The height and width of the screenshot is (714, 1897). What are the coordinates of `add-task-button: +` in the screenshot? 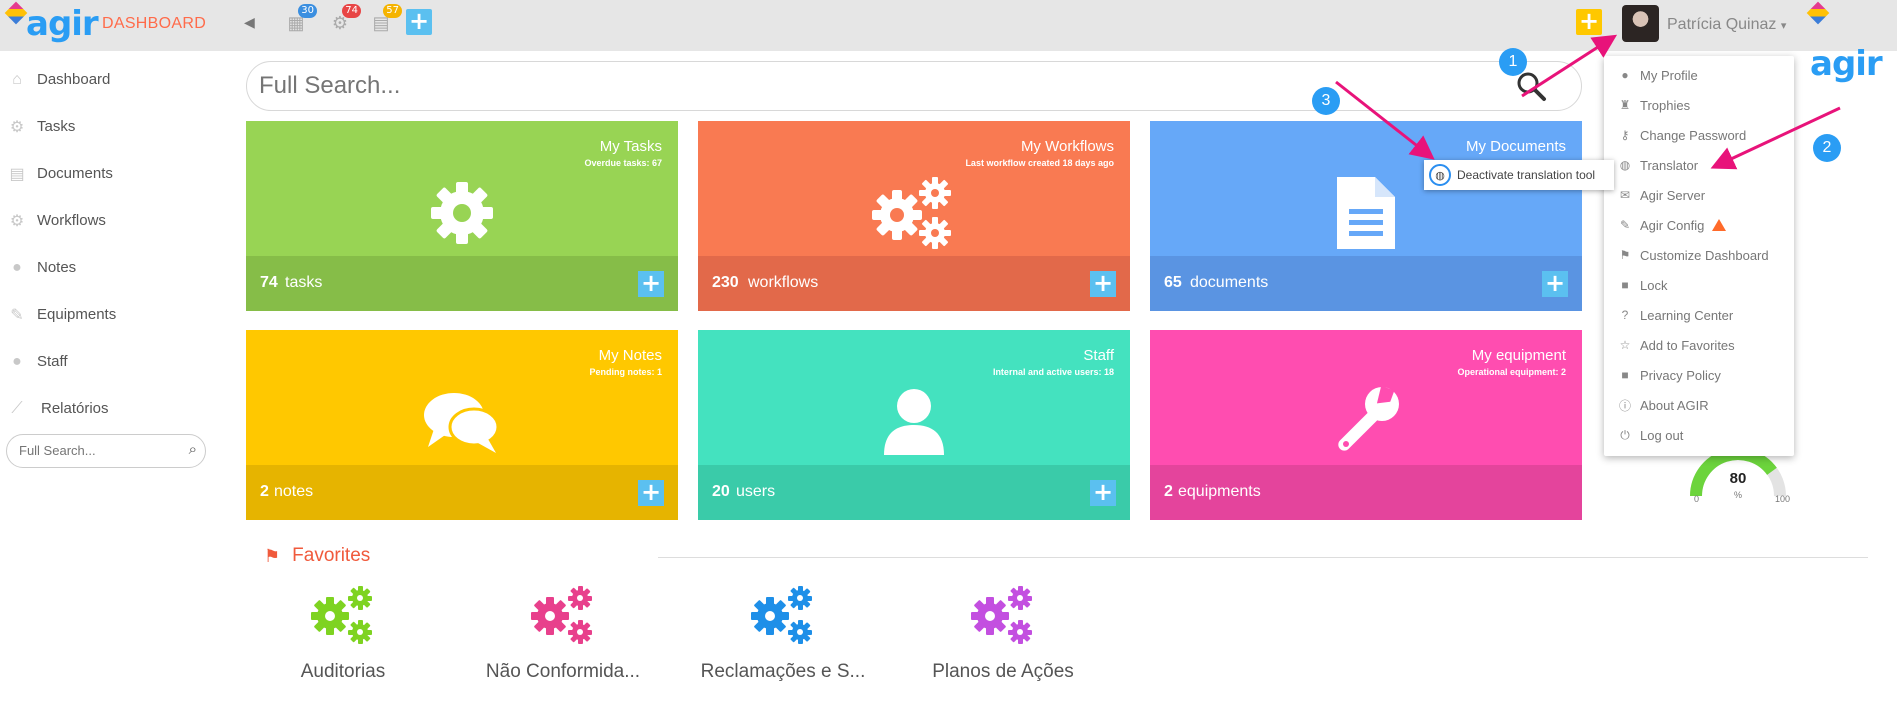 It's located at (651, 284).